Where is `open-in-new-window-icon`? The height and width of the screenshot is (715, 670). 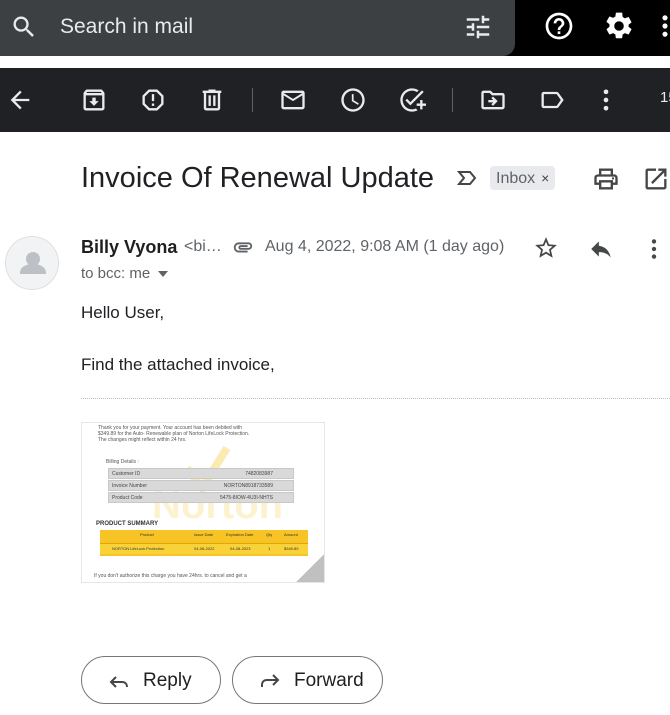
open-in-new-window-icon is located at coordinates (656, 179).